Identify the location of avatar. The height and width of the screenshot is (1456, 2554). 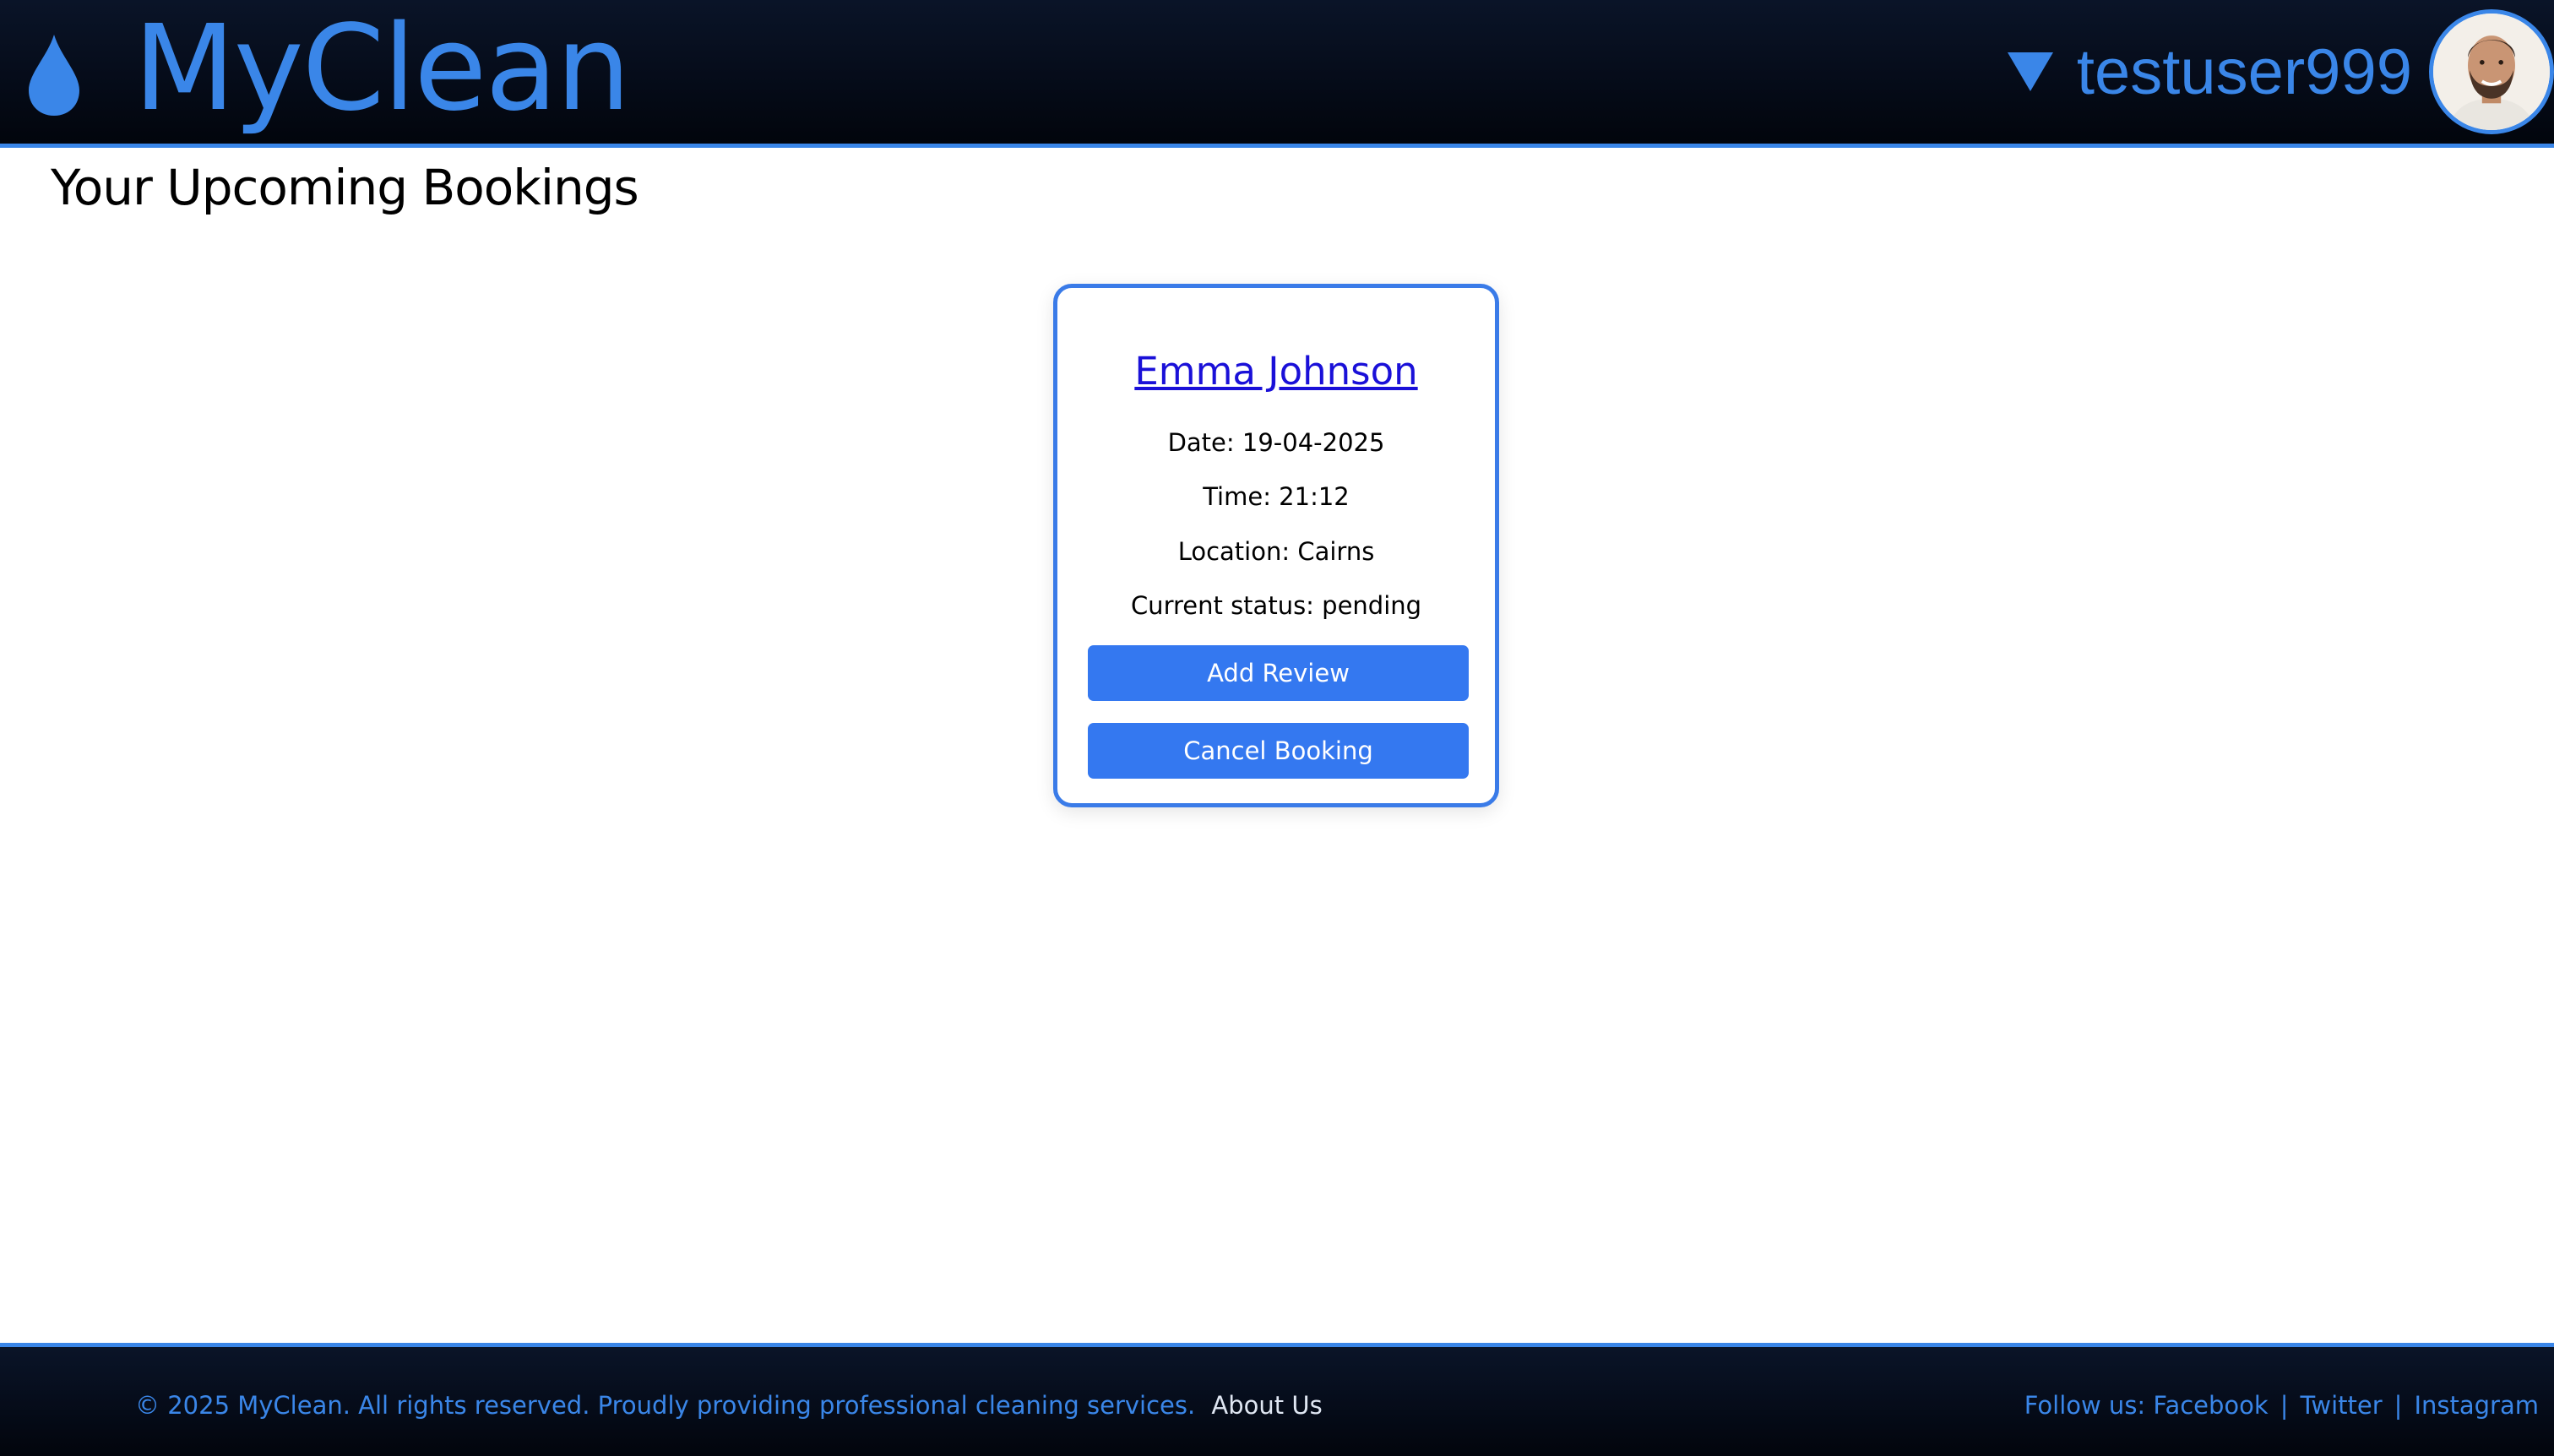
(2491, 71).